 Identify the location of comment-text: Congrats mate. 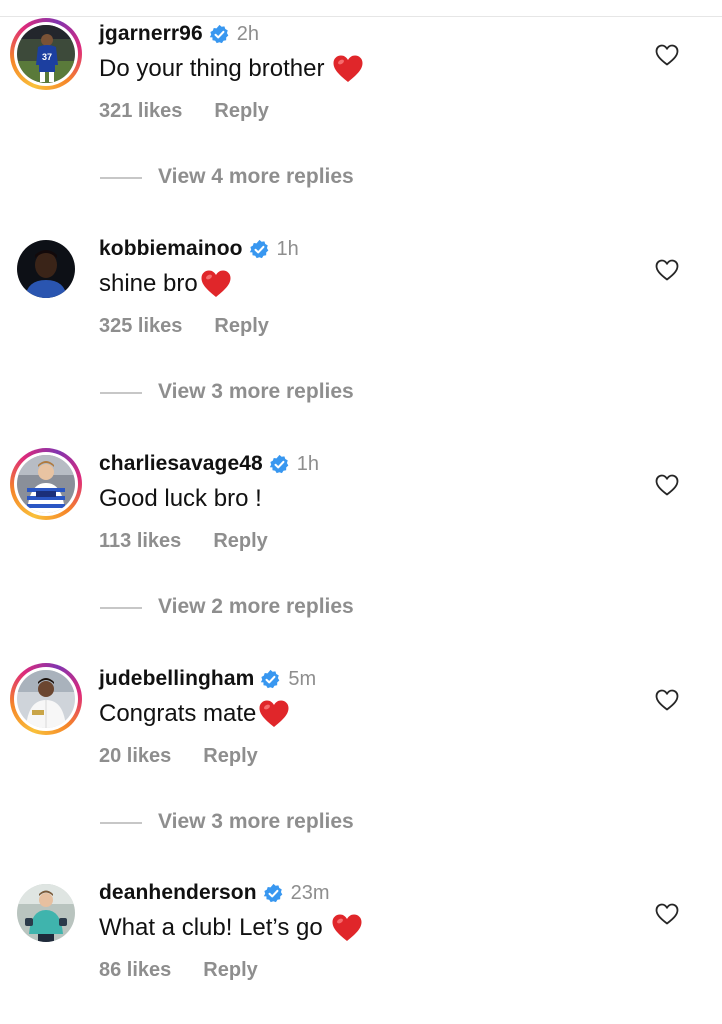
(194, 714).